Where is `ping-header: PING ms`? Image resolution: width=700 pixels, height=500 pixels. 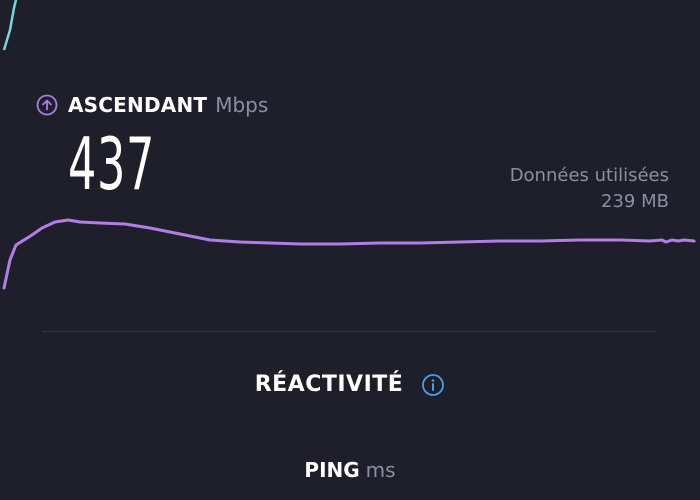 ping-header: PING ms is located at coordinates (350, 470).